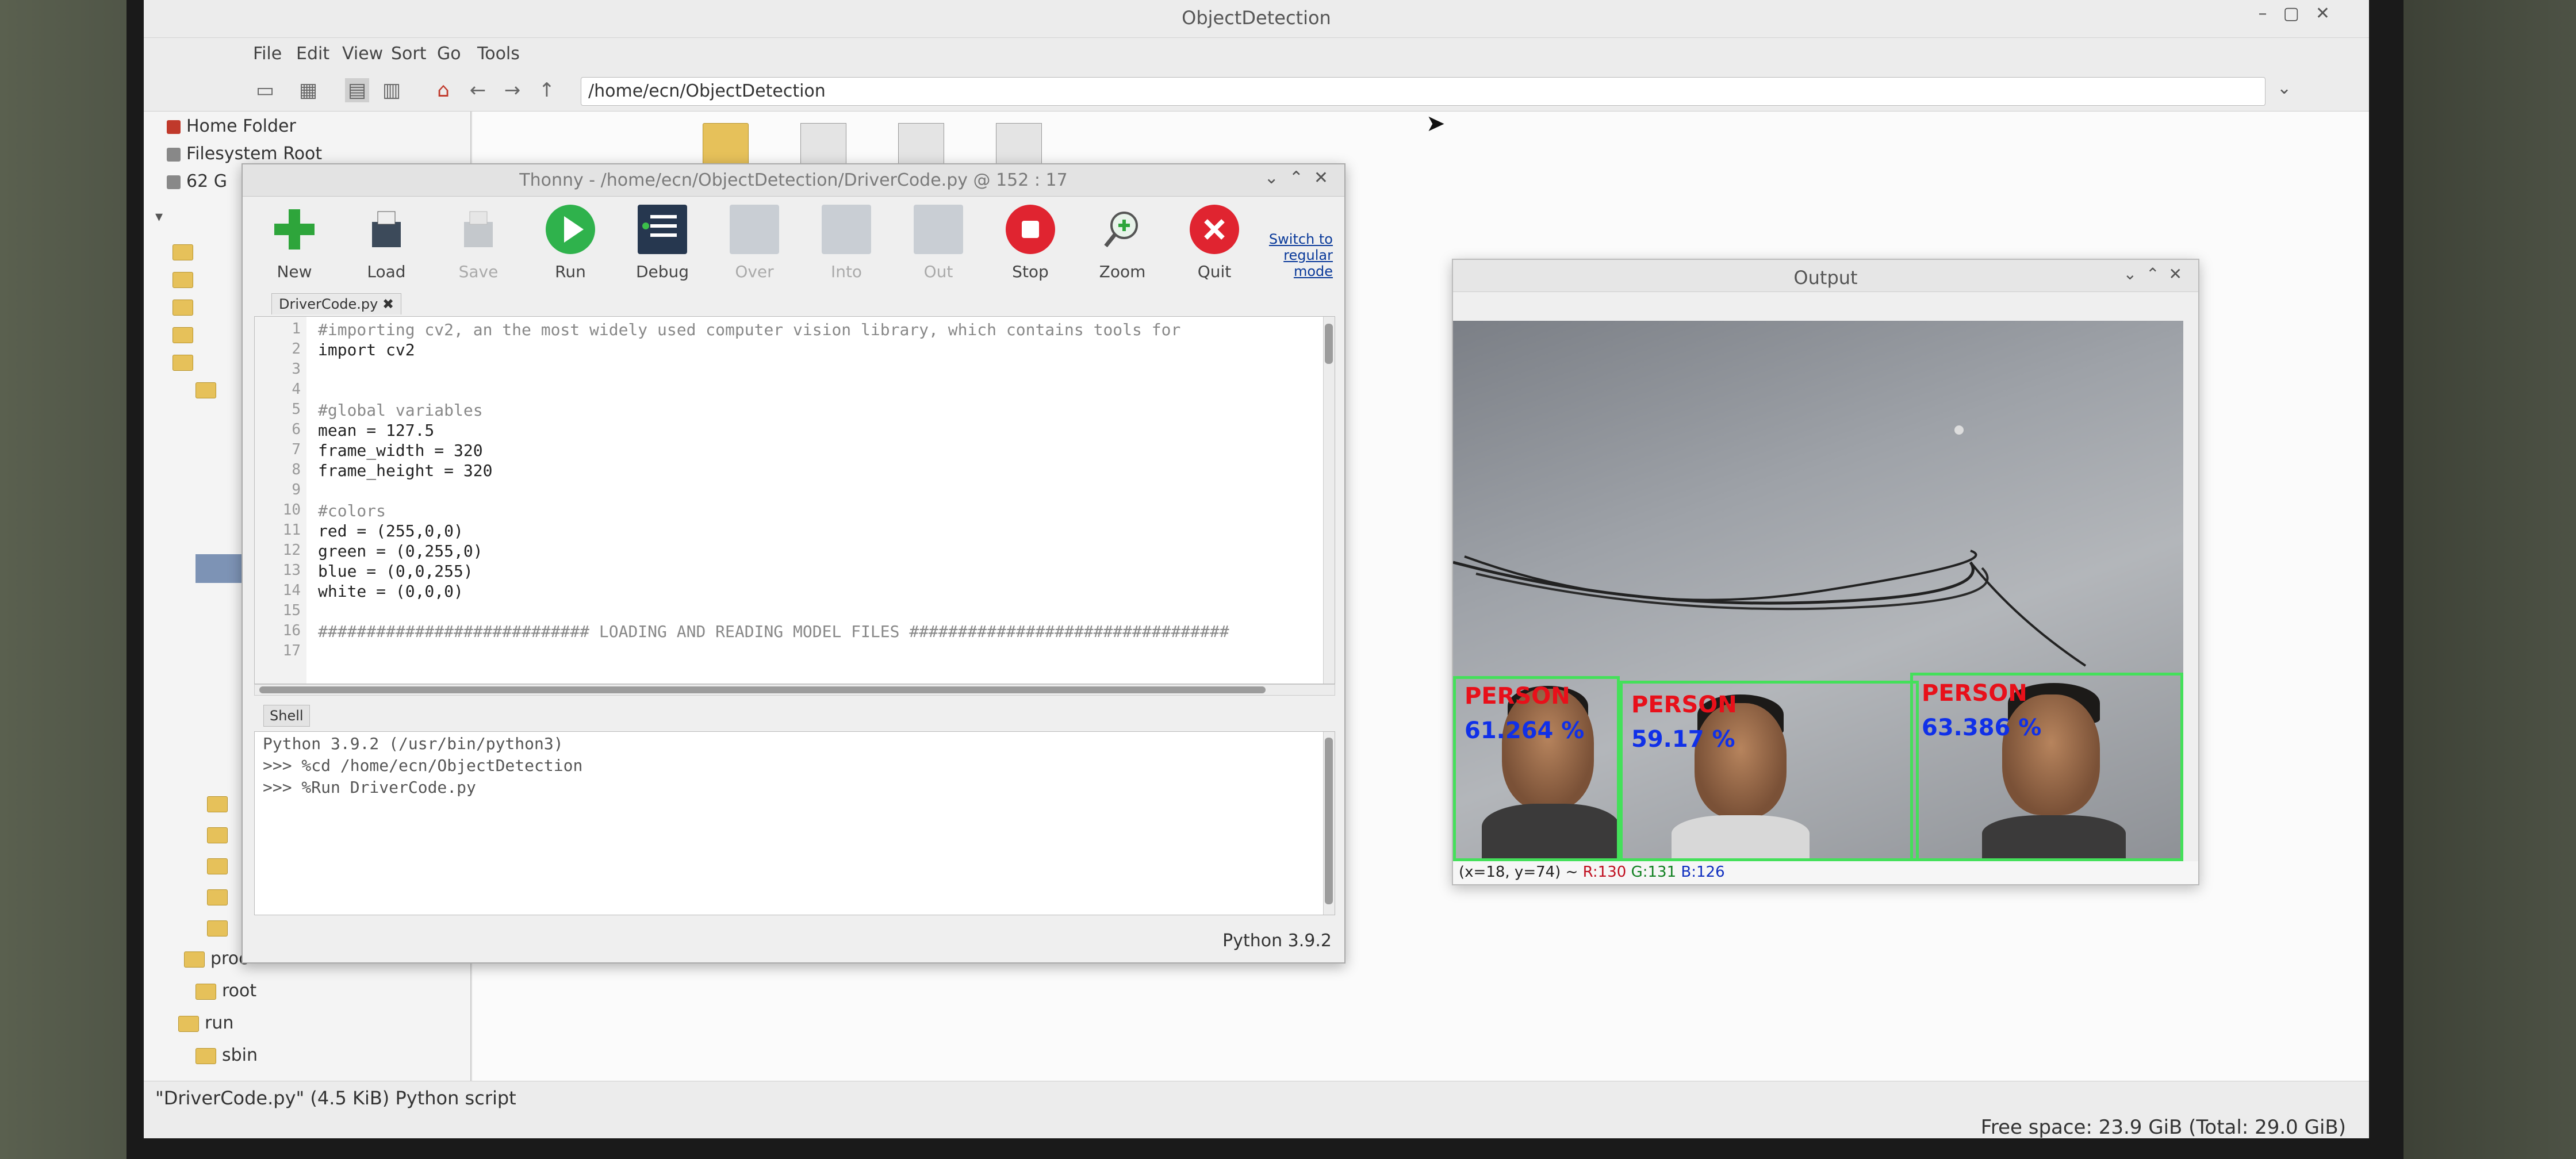 Image resolution: width=2576 pixels, height=1159 pixels. What do you see at coordinates (1214, 243) in the screenshot?
I see `quit-button: Quit` at bounding box center [1214, 243].